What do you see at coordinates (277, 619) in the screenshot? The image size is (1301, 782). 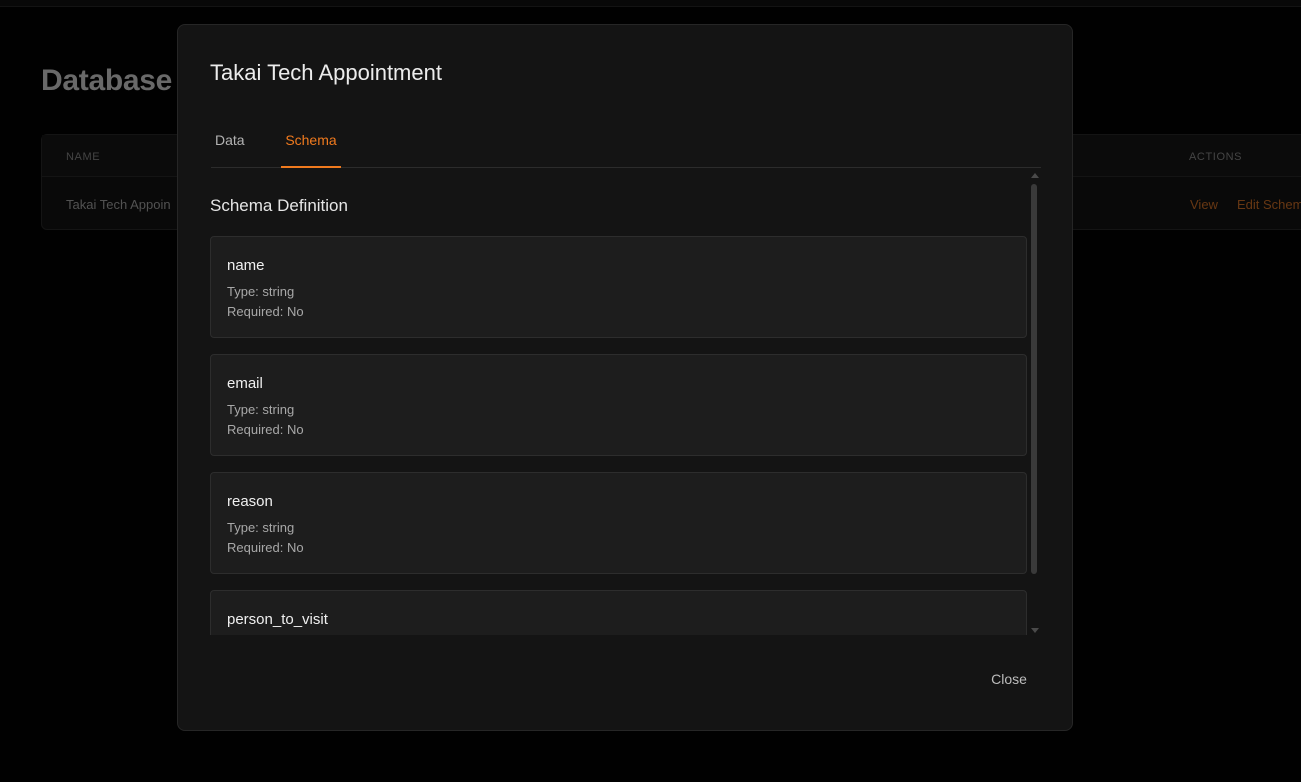 I see `field-name: person_to_visit` at bounding box center [277, 619].